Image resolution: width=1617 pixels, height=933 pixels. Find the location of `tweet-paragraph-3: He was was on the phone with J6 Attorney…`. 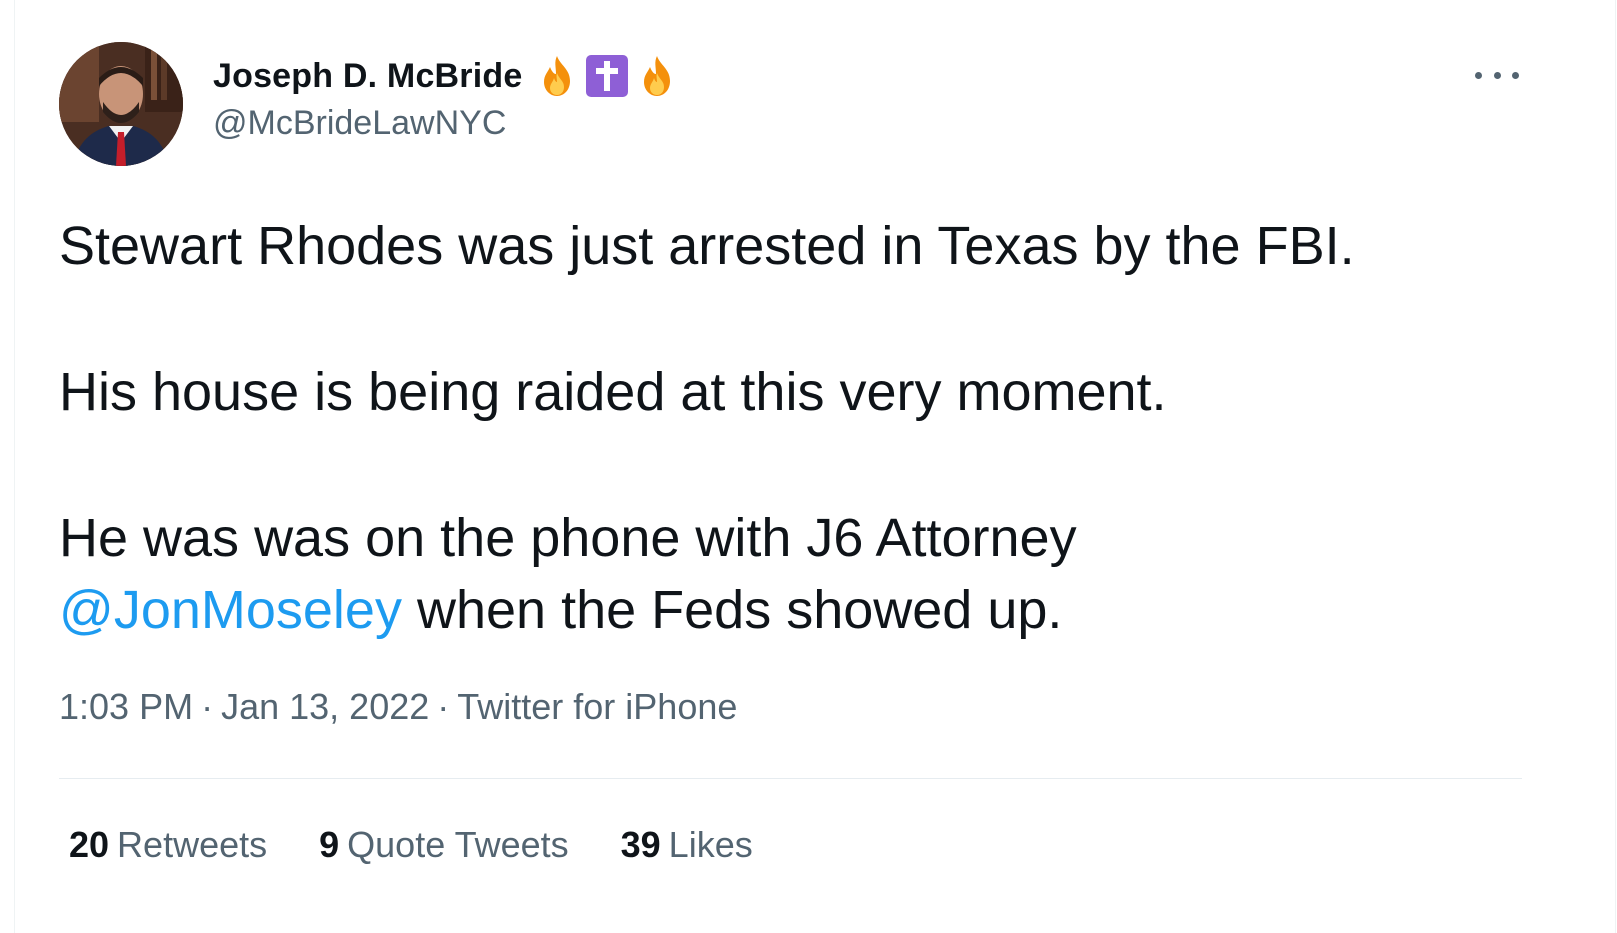

tweet-paragraph-3: He was was on the phone with J6 Attorney… is located at coordinates (809, 574).